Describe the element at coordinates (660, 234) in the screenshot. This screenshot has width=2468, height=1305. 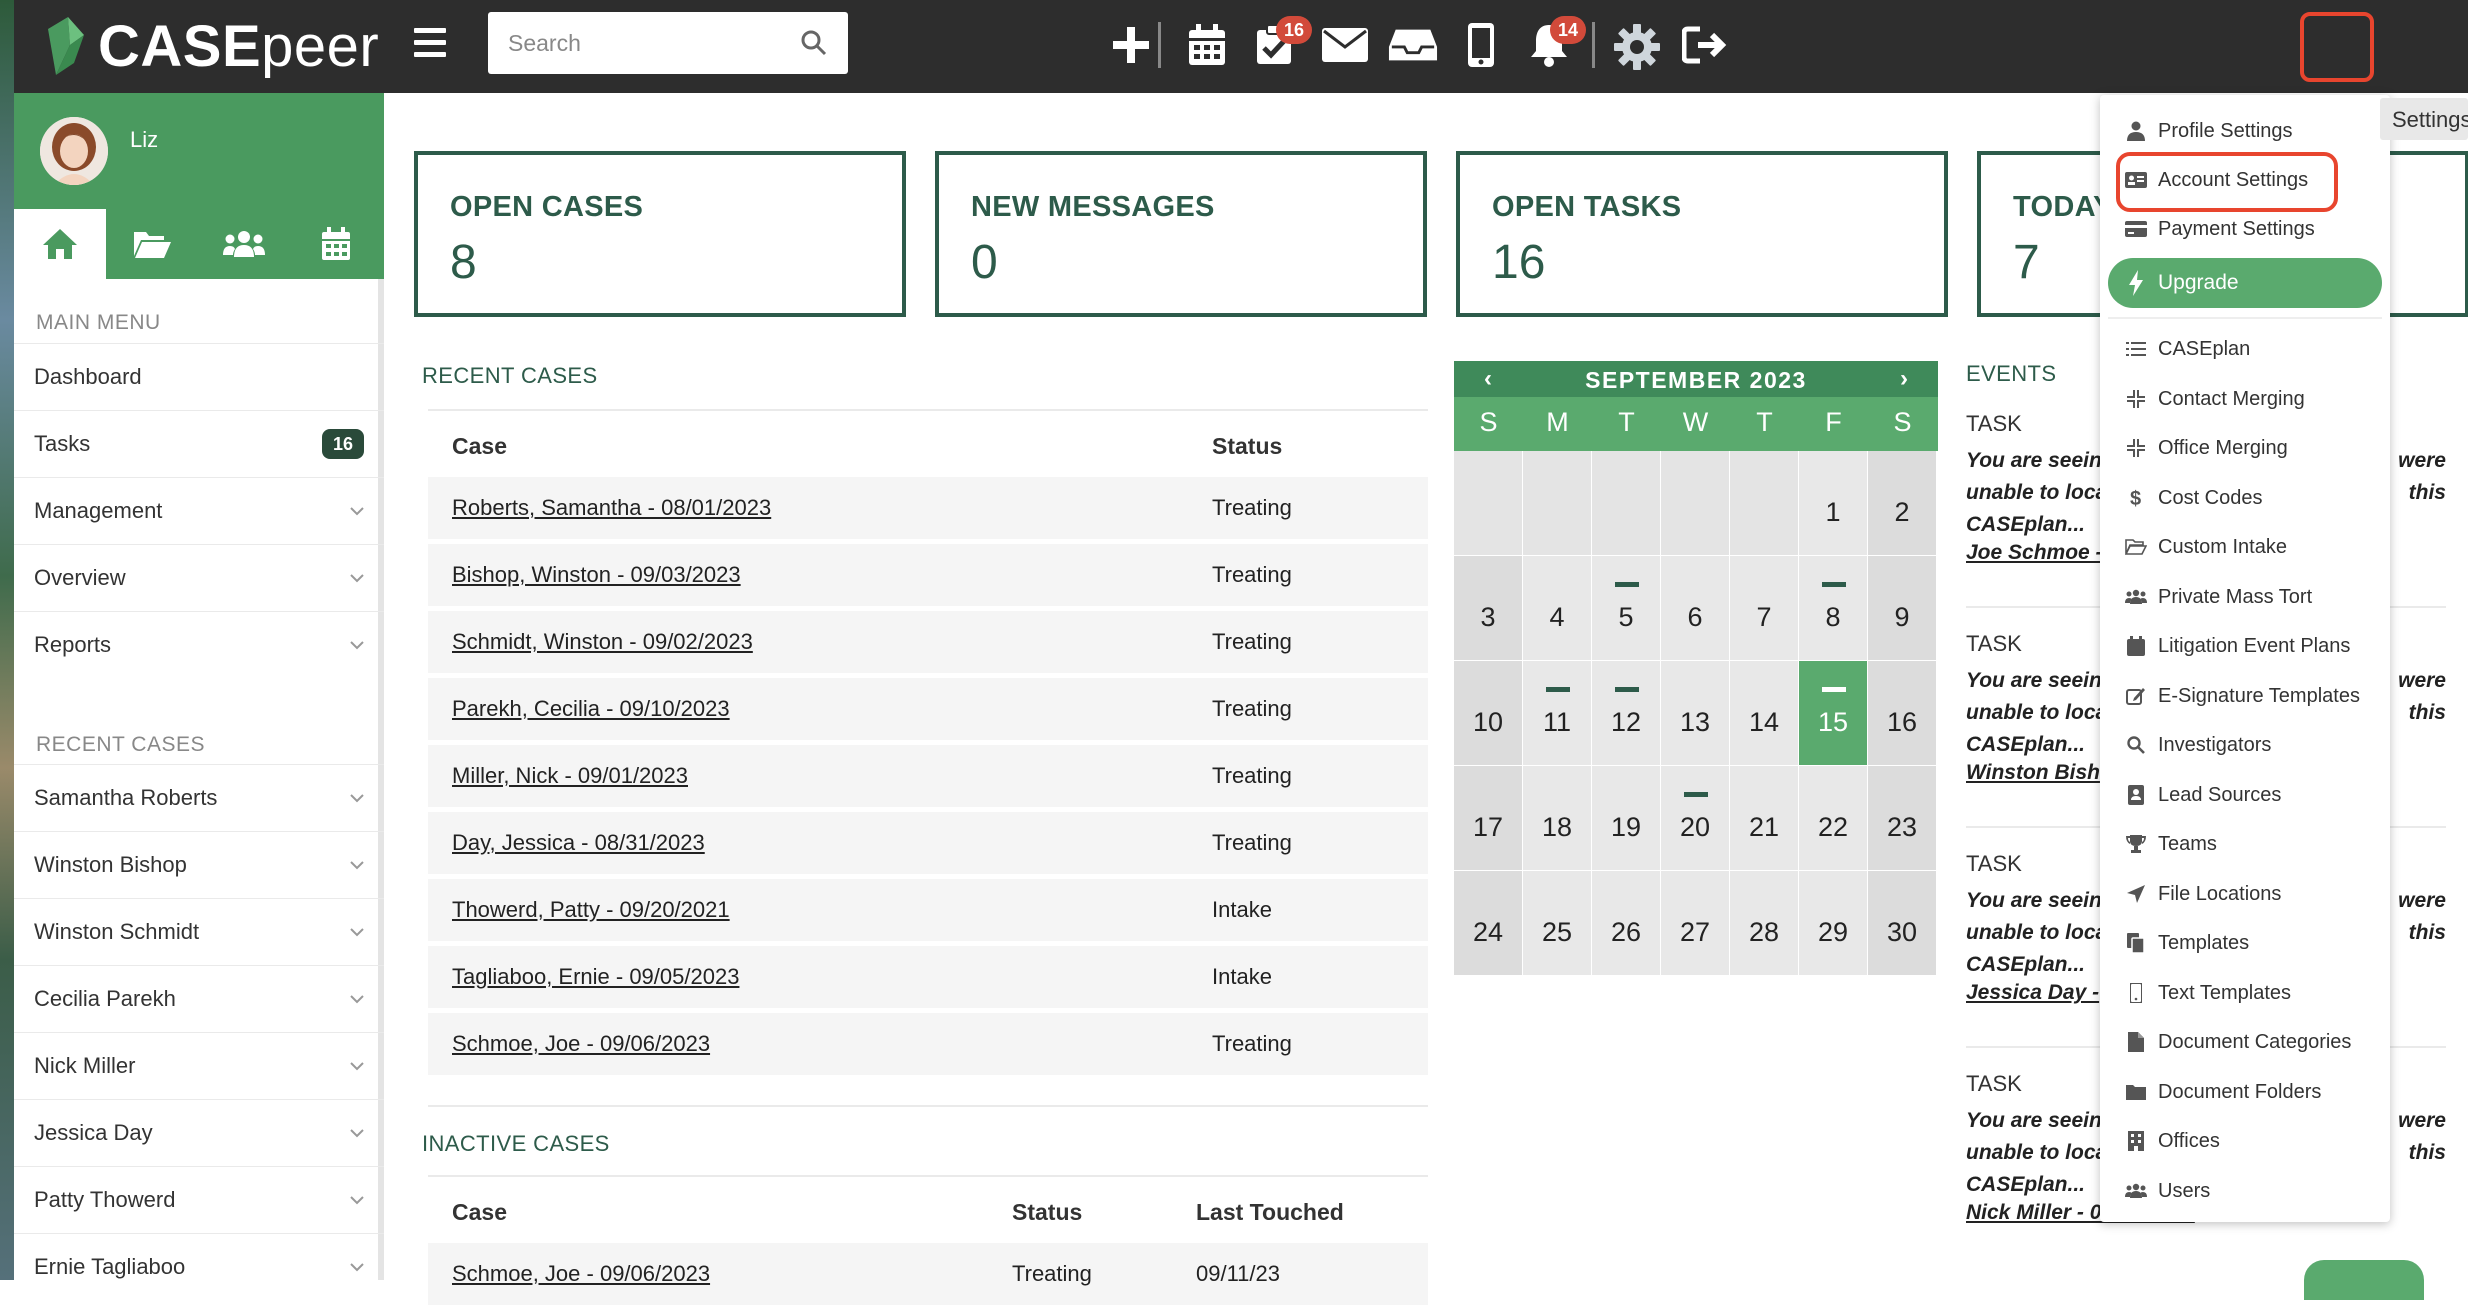
I see `stat-card: OPEN CASES 8` at that location.